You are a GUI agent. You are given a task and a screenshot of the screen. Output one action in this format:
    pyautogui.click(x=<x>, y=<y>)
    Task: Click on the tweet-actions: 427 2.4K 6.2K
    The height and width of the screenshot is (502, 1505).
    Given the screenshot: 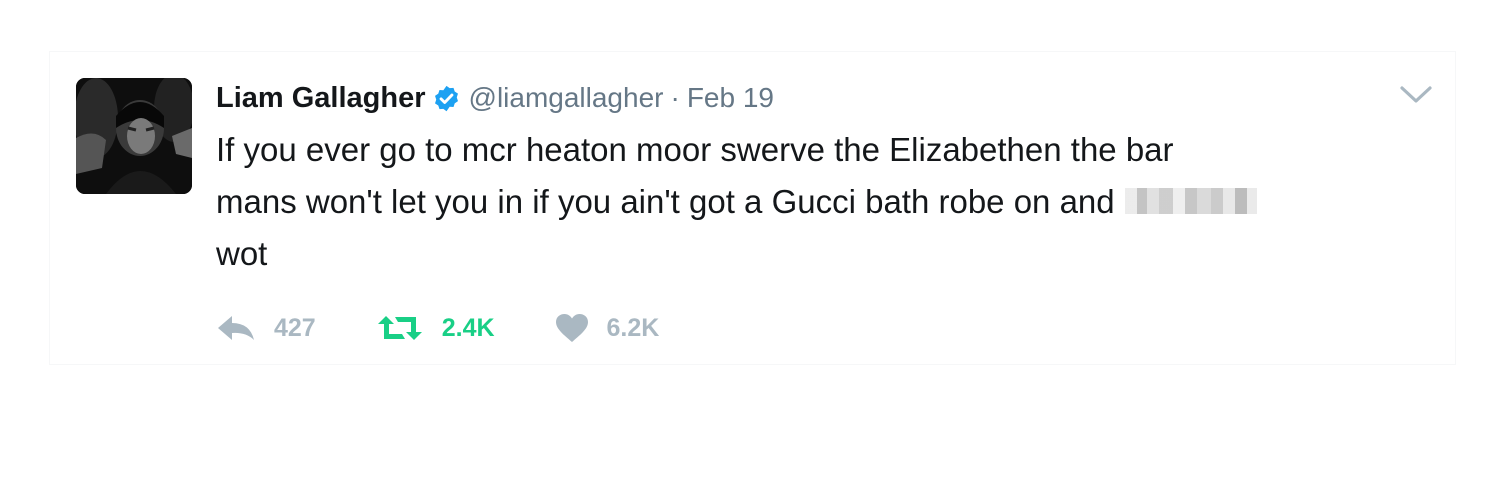 What is the action you would take?
    pyautogui.click(x=467, y=328)
    